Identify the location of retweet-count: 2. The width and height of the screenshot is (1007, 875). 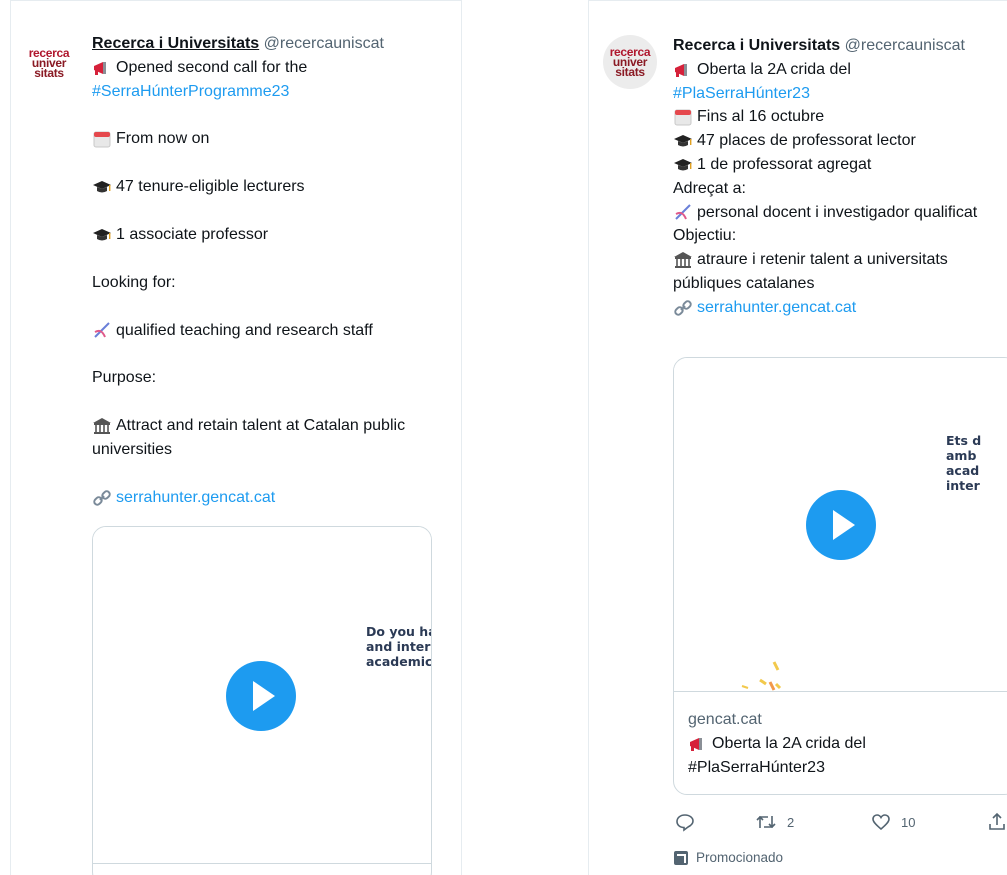
(791, 822).